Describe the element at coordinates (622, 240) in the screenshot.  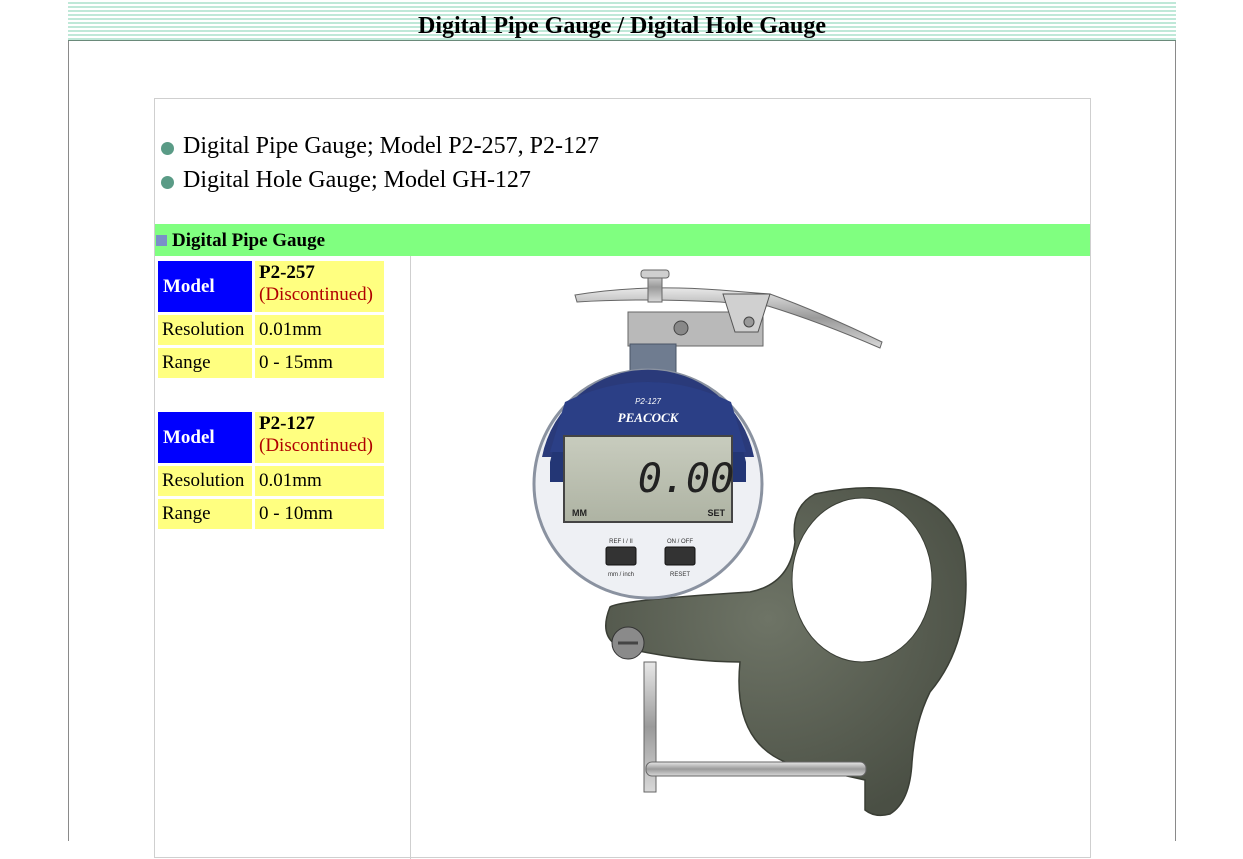
I see `section-header-bar: Digital Pipe Gauge` at that location.